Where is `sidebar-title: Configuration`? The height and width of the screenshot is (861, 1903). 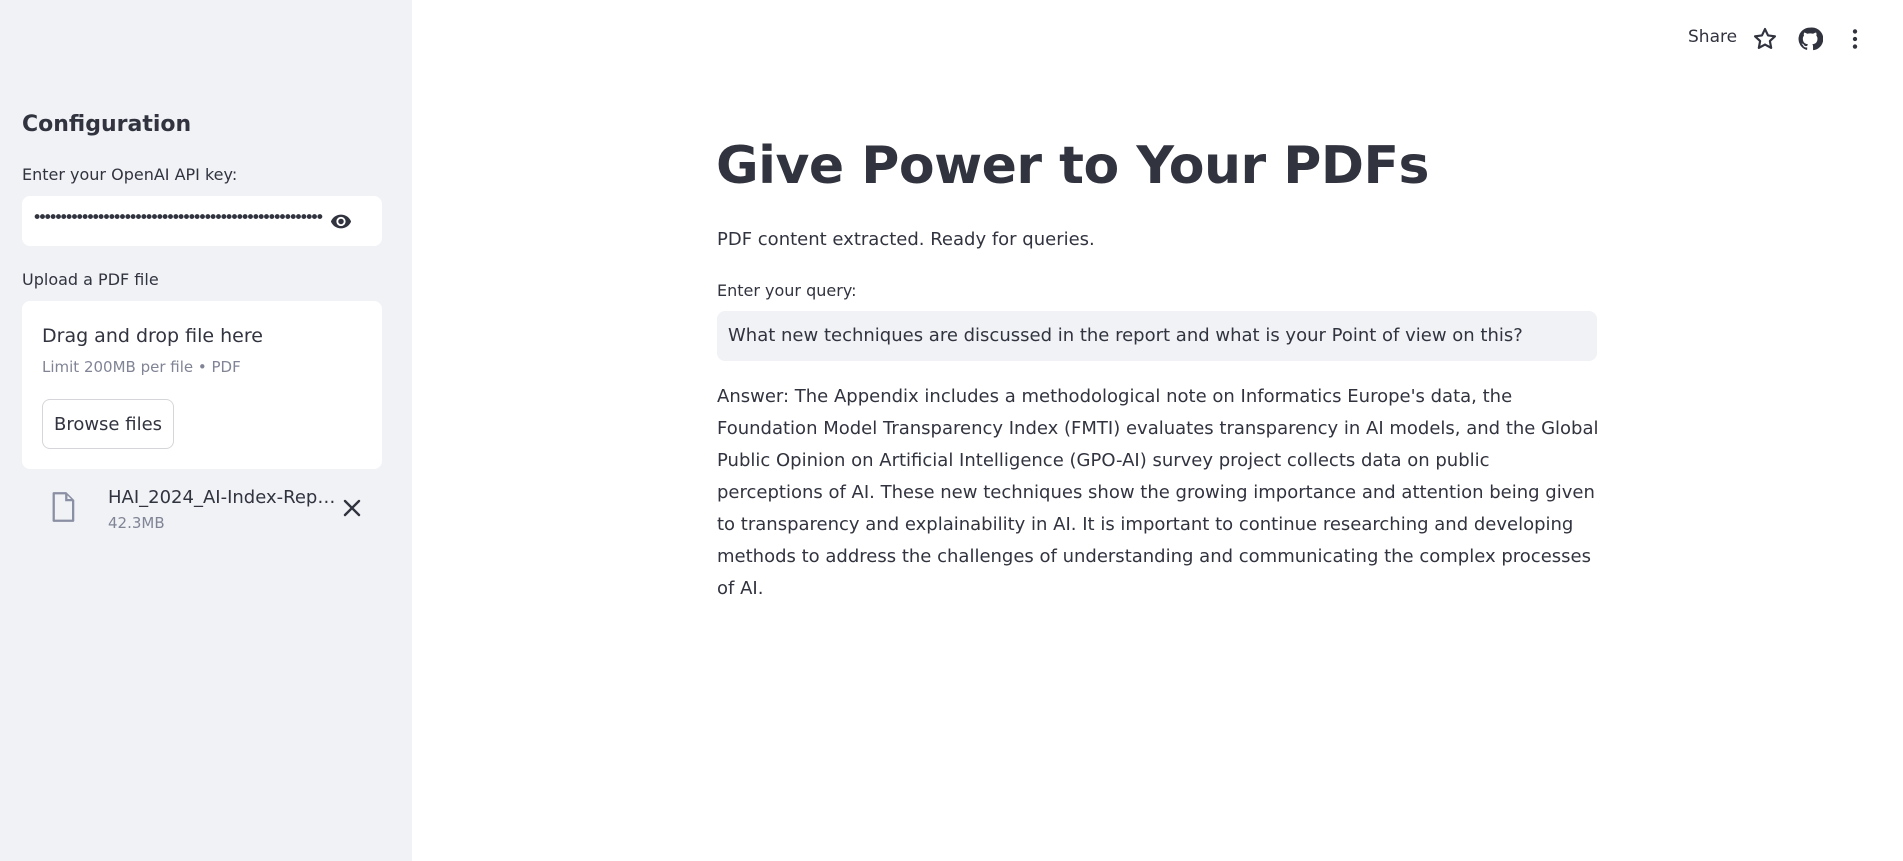 sidebar-title: Configuration is located at coordinates (107, 124).